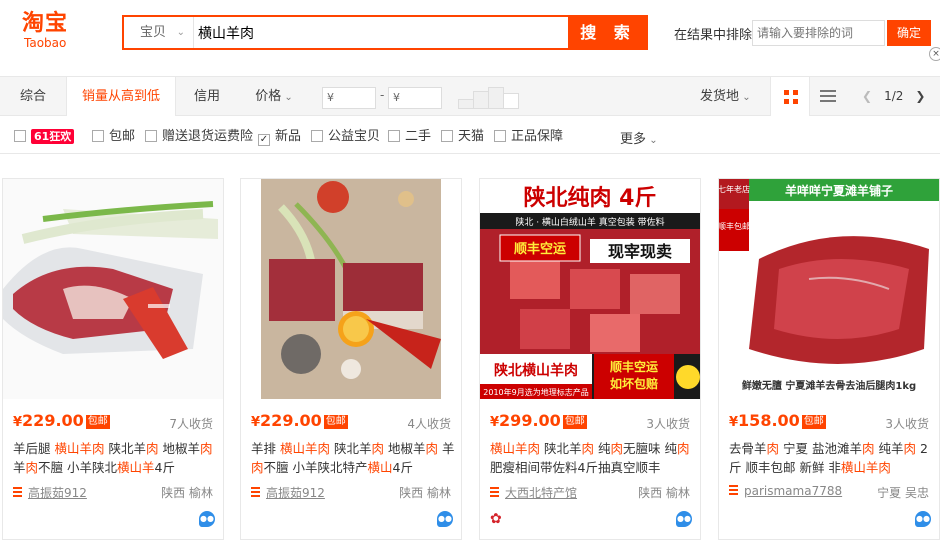  Describe the element at coordinates (769, 420) in the screenshot. I see `price-value: 158.00` at that location.